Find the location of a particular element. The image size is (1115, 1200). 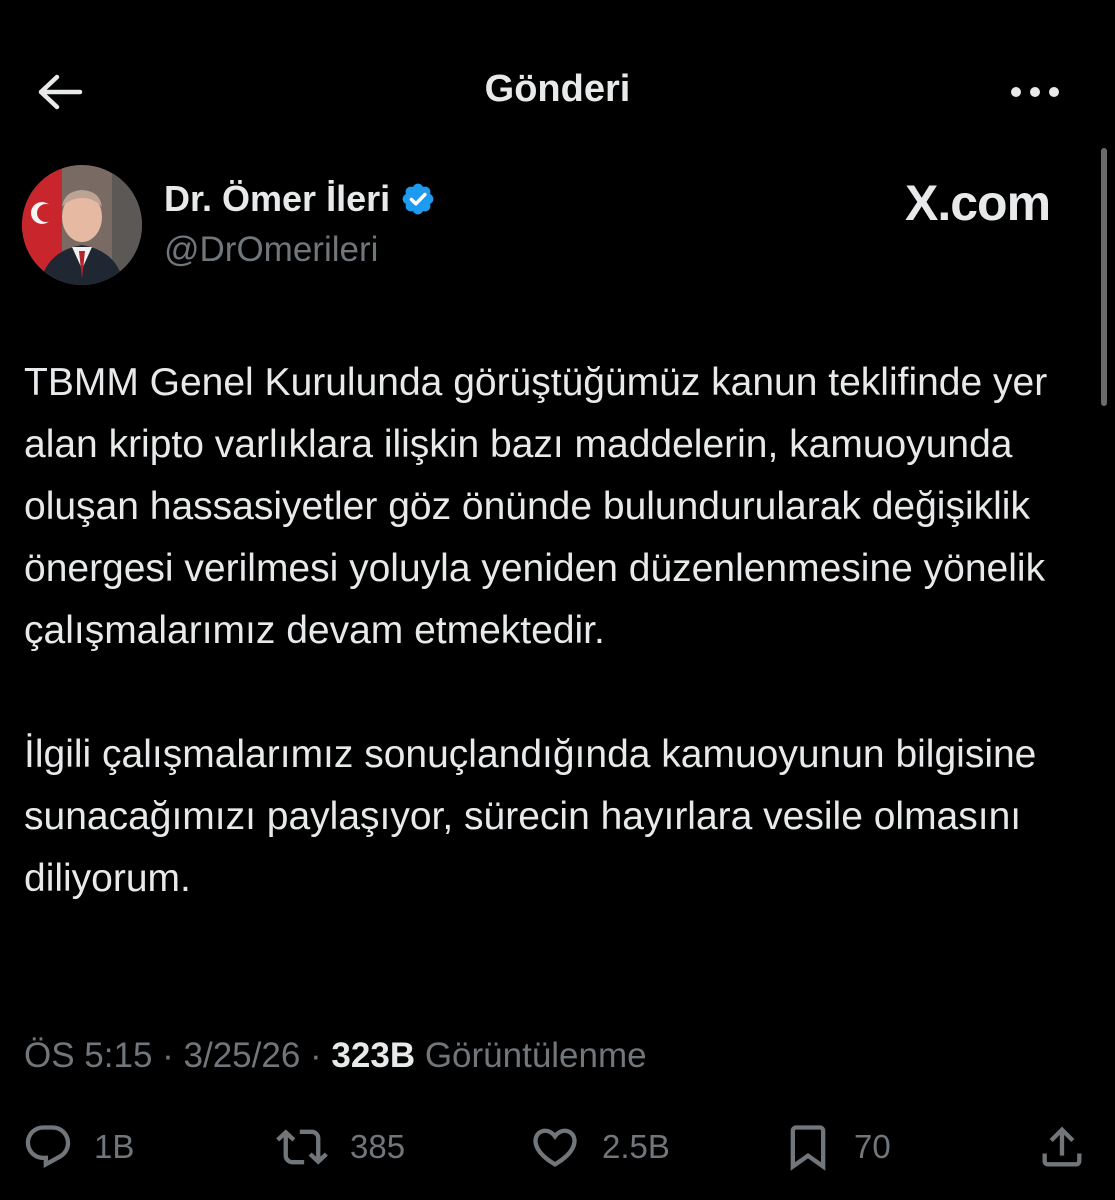

x-com-watermark: X.com is located at coordinates (978, 203).